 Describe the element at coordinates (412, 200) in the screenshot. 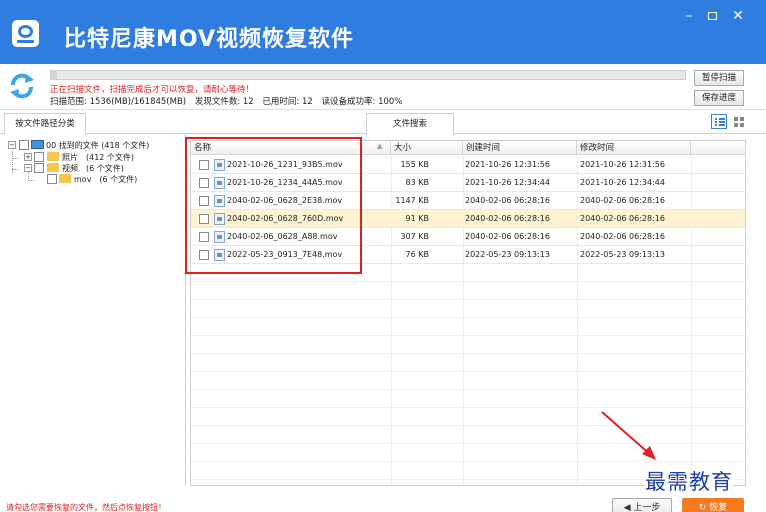

I see `file-size: 1147 KB` at that location.